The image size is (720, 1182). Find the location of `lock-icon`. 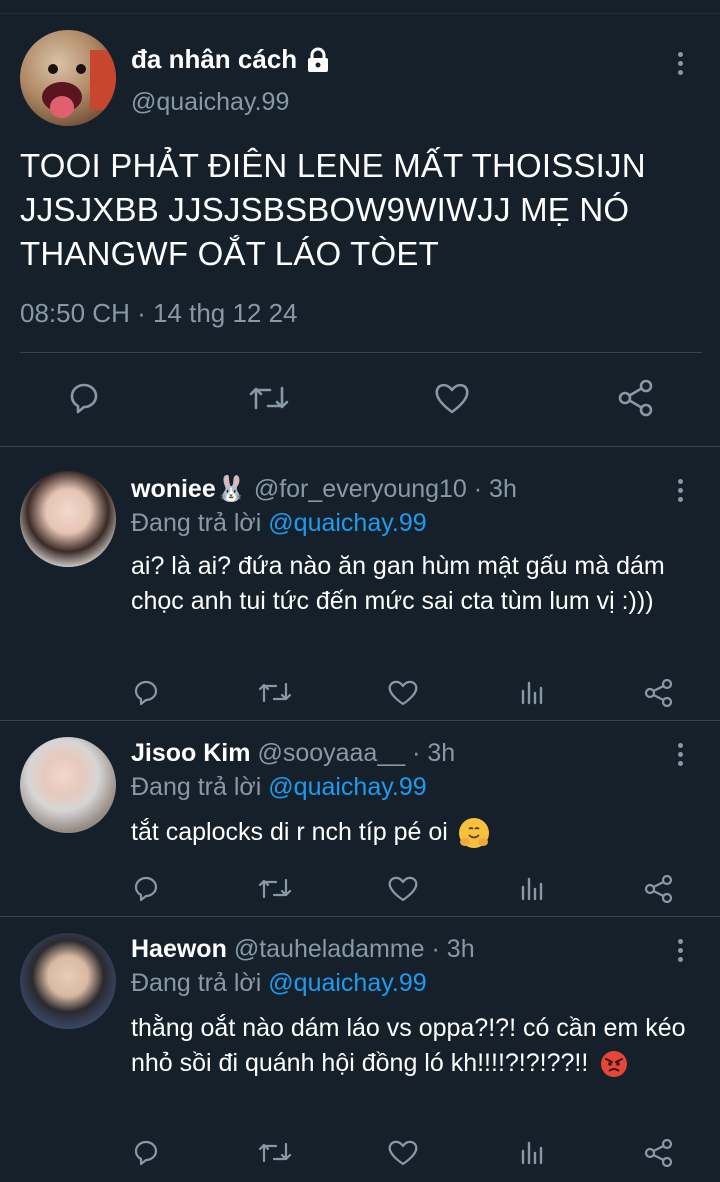

lock-icon is located at coordinates (318, 60).